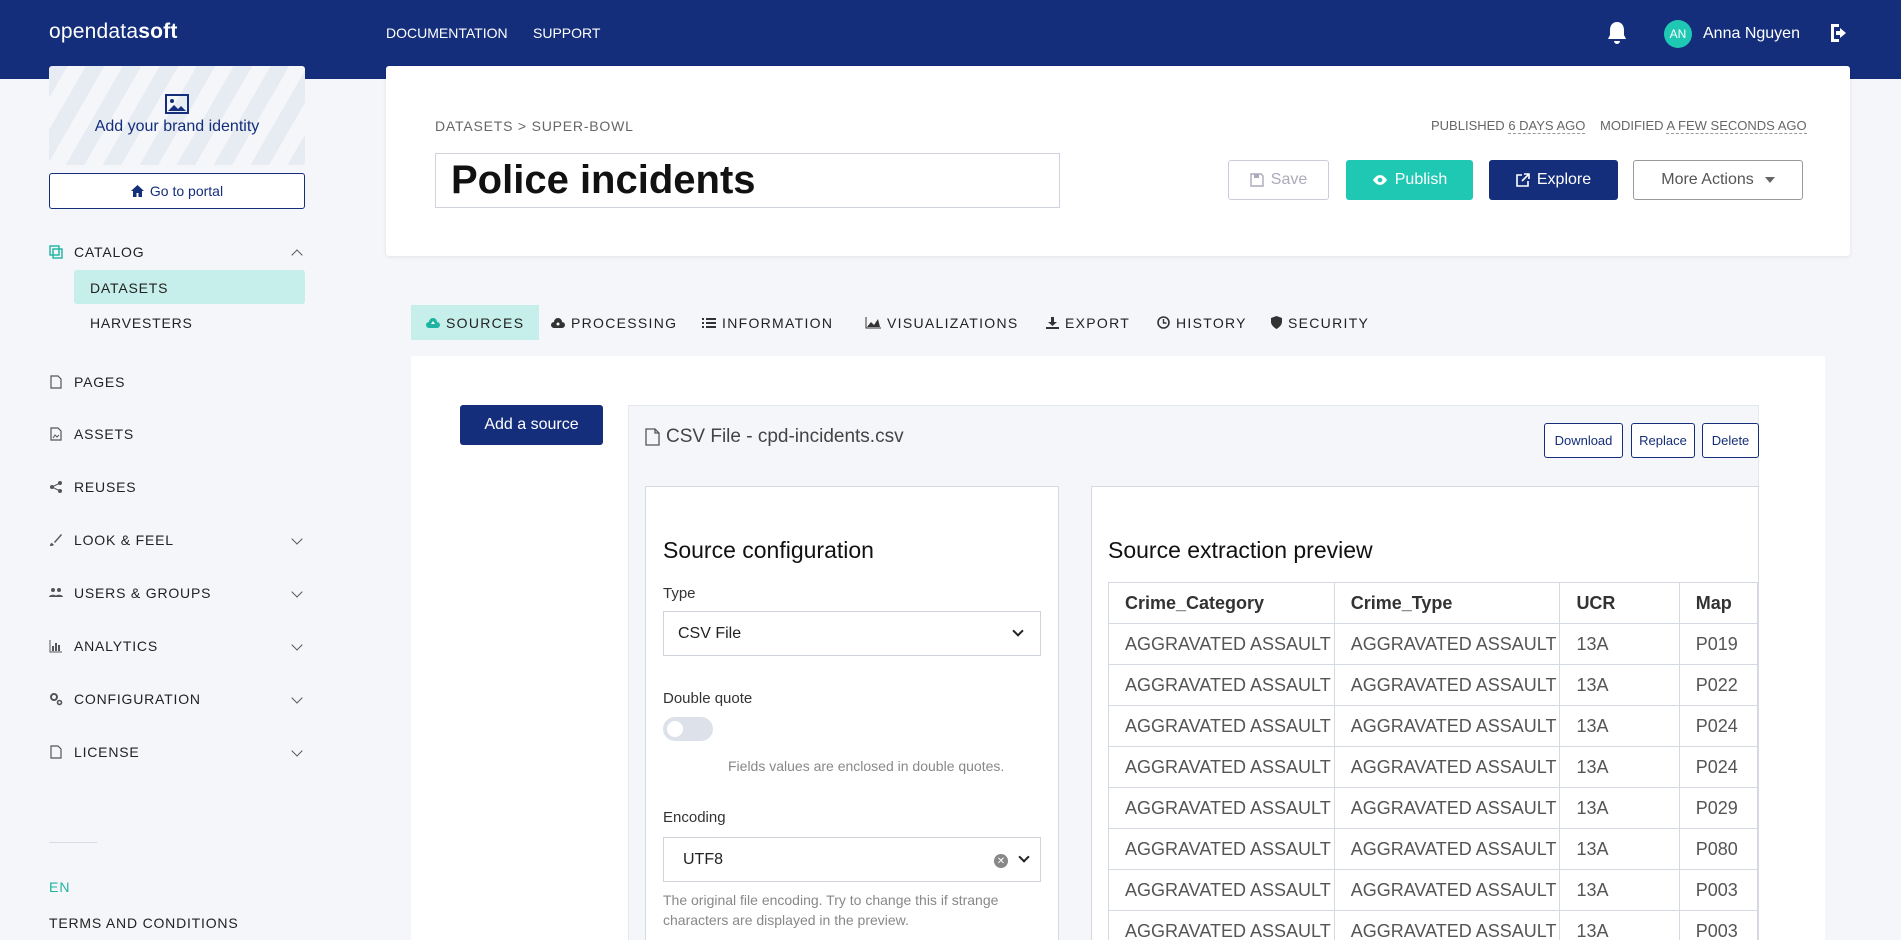 This screenshot has width=1901, height=940. I want to click on sidebar-label-look-feel: LOOK & FEEL, so click(124, 540).